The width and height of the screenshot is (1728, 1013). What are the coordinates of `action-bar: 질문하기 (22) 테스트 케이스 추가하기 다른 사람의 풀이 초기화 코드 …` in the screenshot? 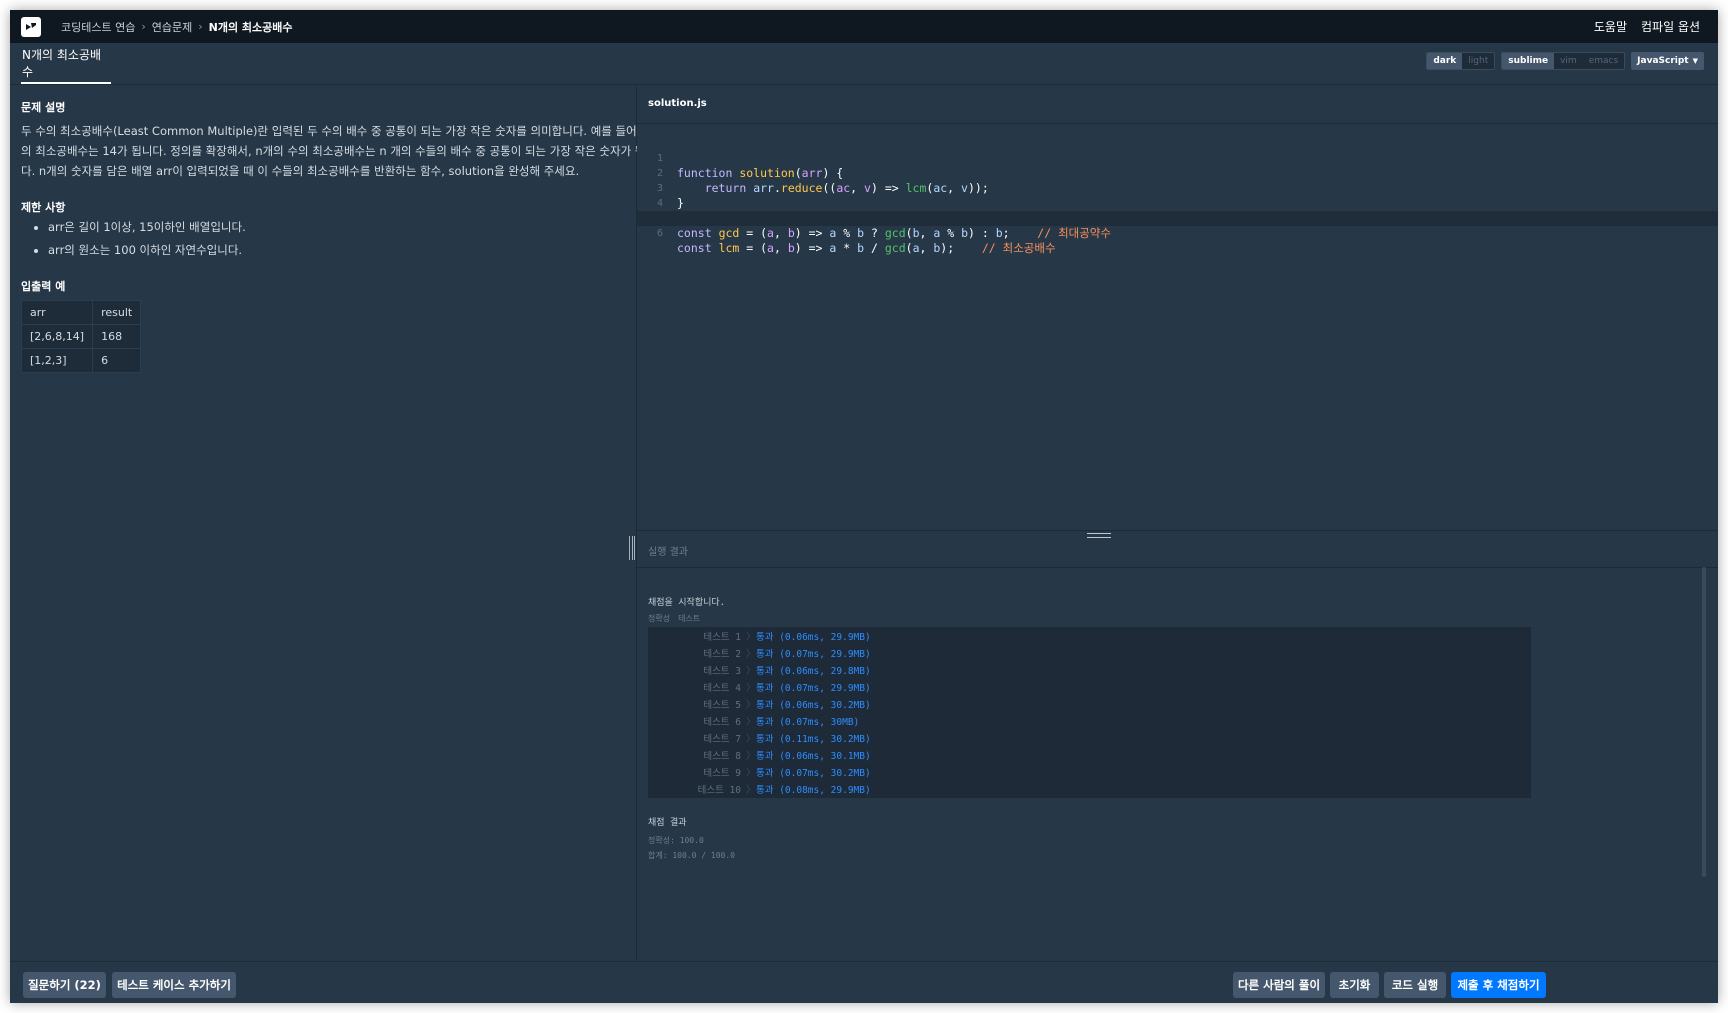 It's located at (864, 982).